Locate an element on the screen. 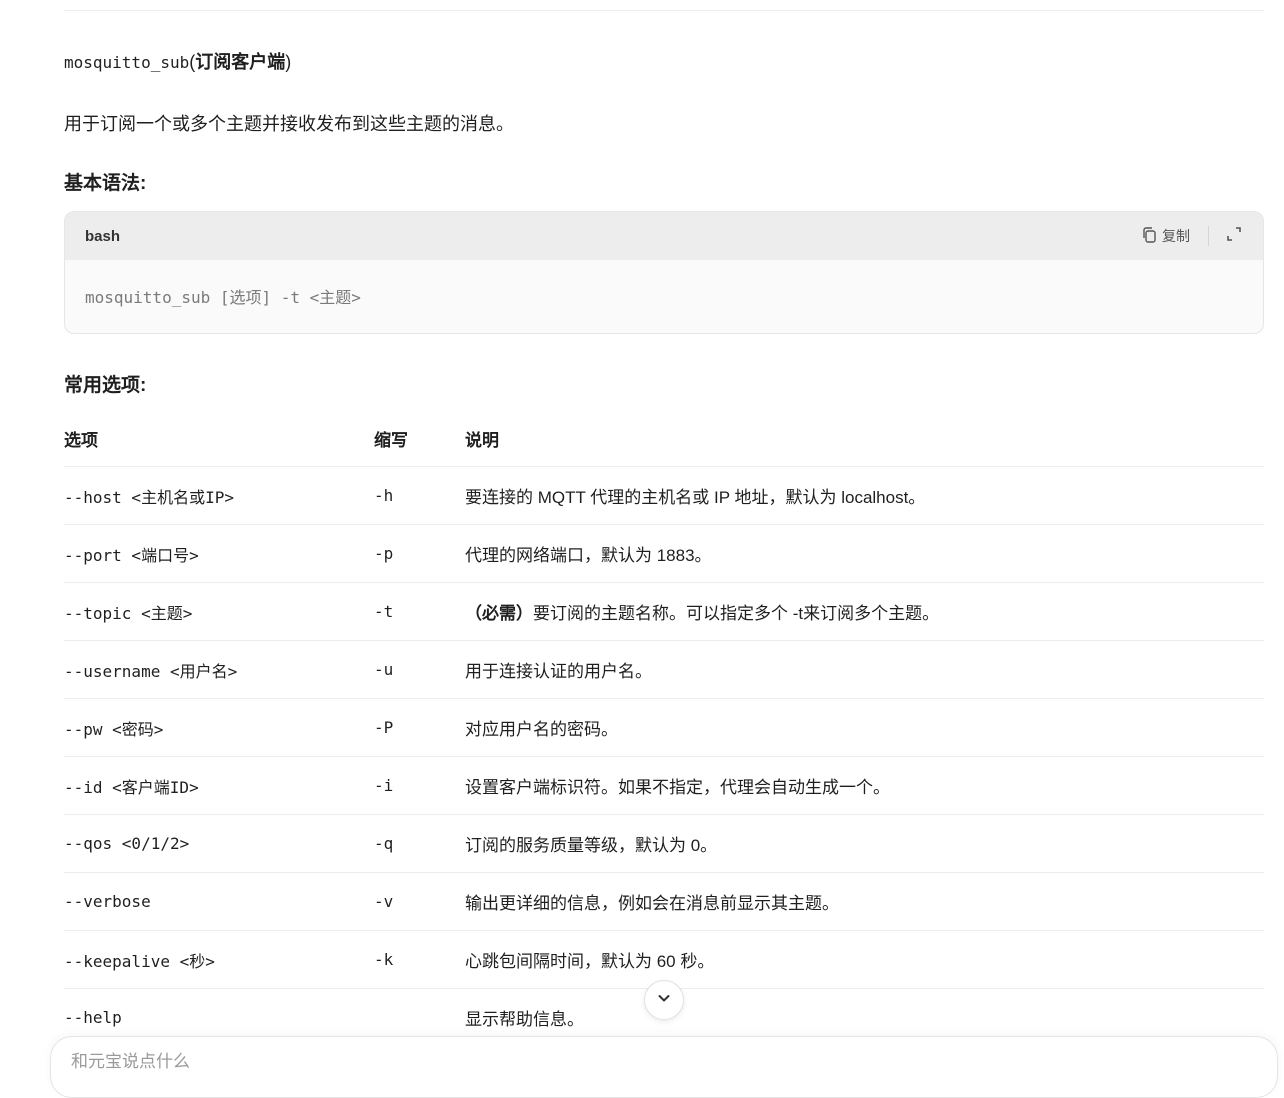 The width and height of the screenshot is (1284, 1098). code-block: bash 复制 mosquitto_sub [选项] -t <主题> is located at coordinates (664, 272).